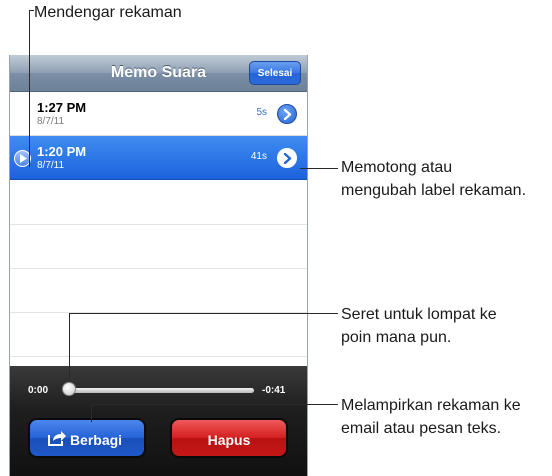 This screenshot has width=552, height=476. Describe the element at coordinates (38, 390) in the screenshot. I see `elapsed-time: 0:00` at that location.